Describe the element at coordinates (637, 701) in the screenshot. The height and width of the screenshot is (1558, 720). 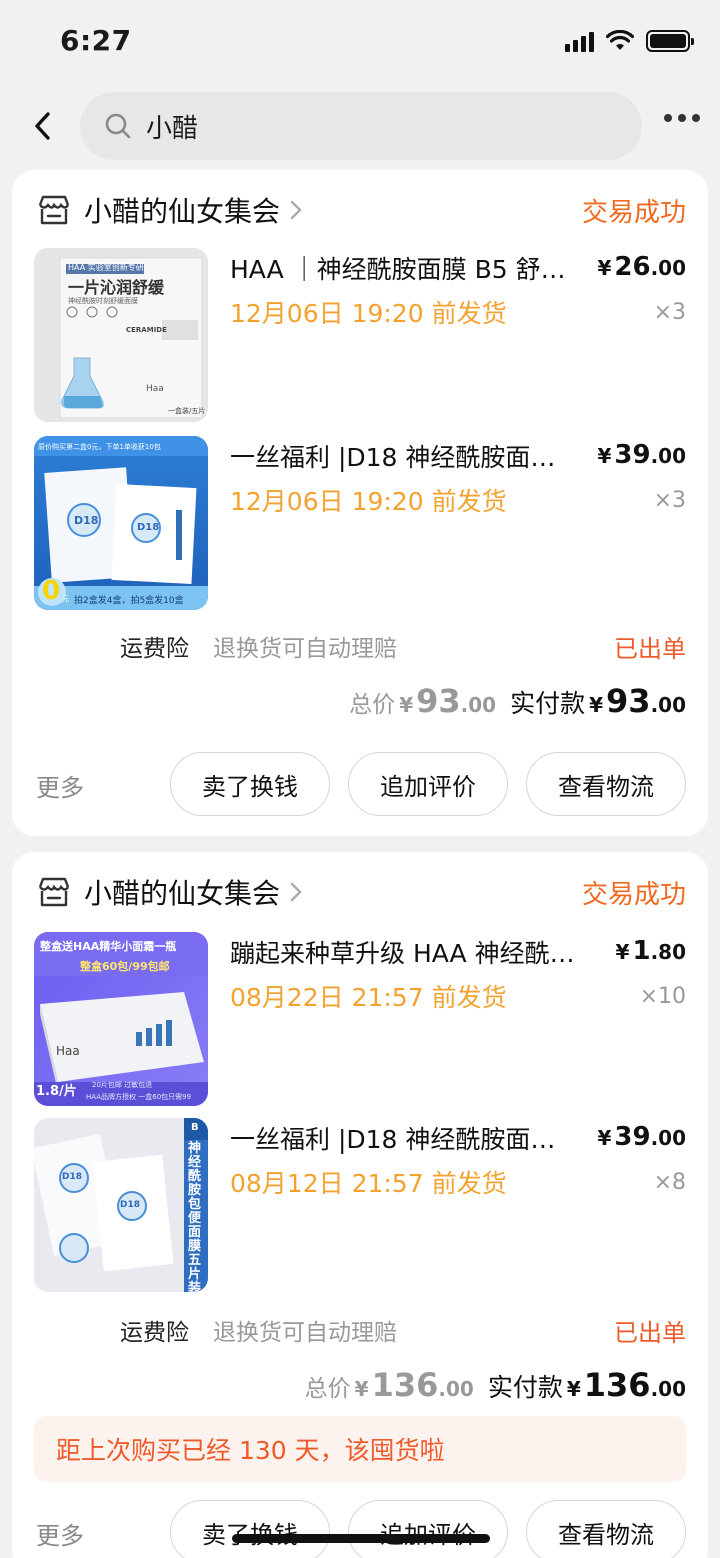
I see `paid-value: ¥93.00` at that location.